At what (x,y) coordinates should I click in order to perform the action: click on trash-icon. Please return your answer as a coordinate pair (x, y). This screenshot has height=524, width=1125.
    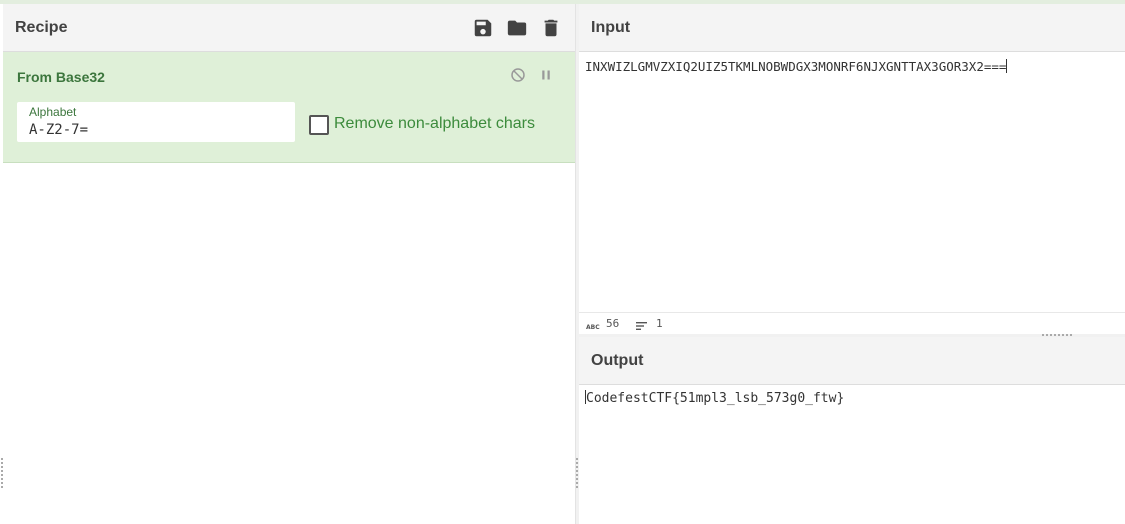
    Looking at the image, I should click on (551, 28).